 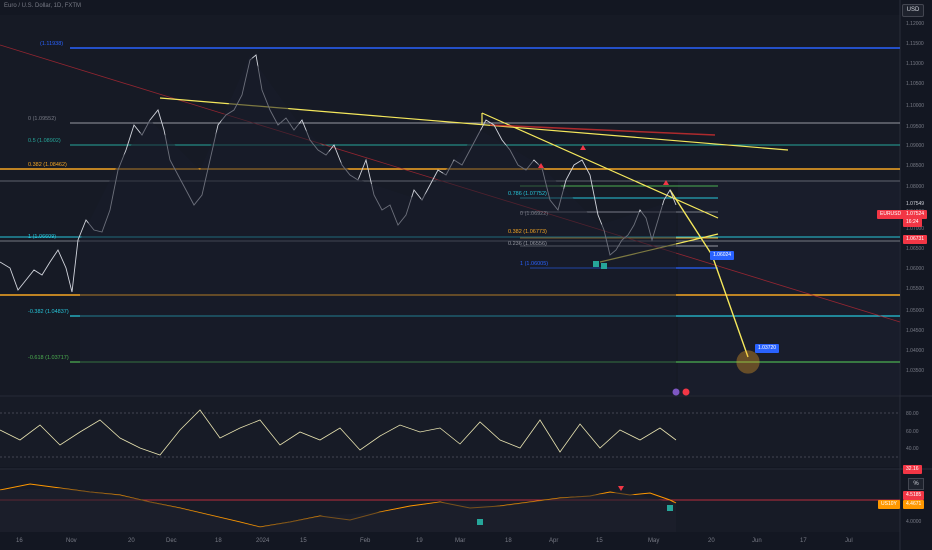 I want to click on osc-tick: 4.0000, so click(x=914, y=522).